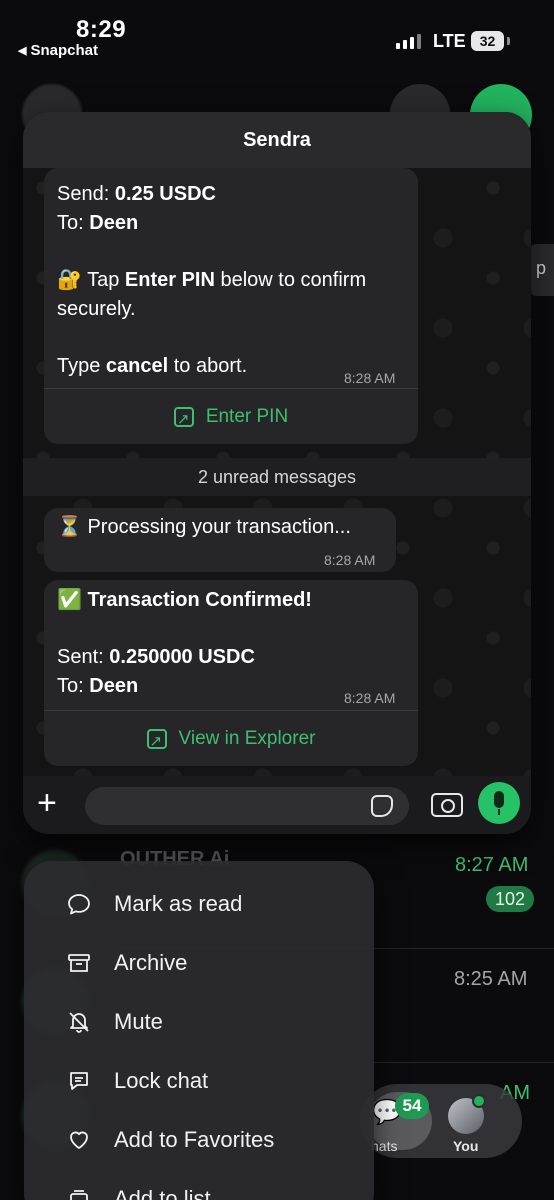  What do you see at coordinates (247, 416) in the screenshot?
I see `enter-pin-label: Enter PIN` at bounding box center [247, 416].